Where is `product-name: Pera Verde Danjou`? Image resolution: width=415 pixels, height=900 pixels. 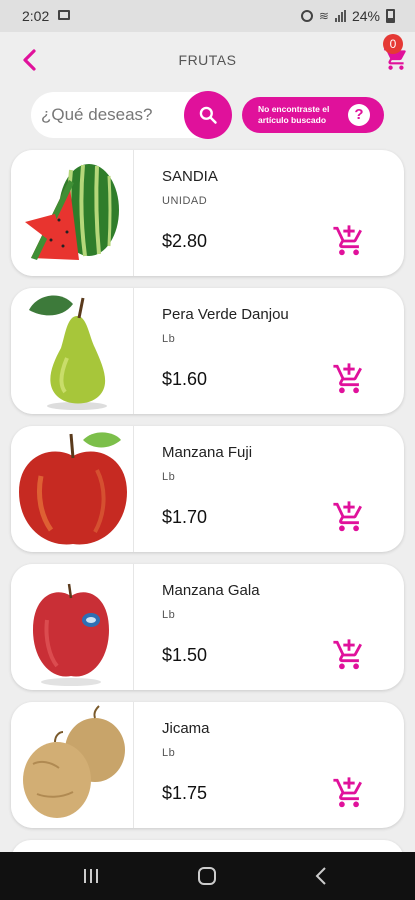
product-name: Pera Verde Danjou is located at coordinates (225, 314).